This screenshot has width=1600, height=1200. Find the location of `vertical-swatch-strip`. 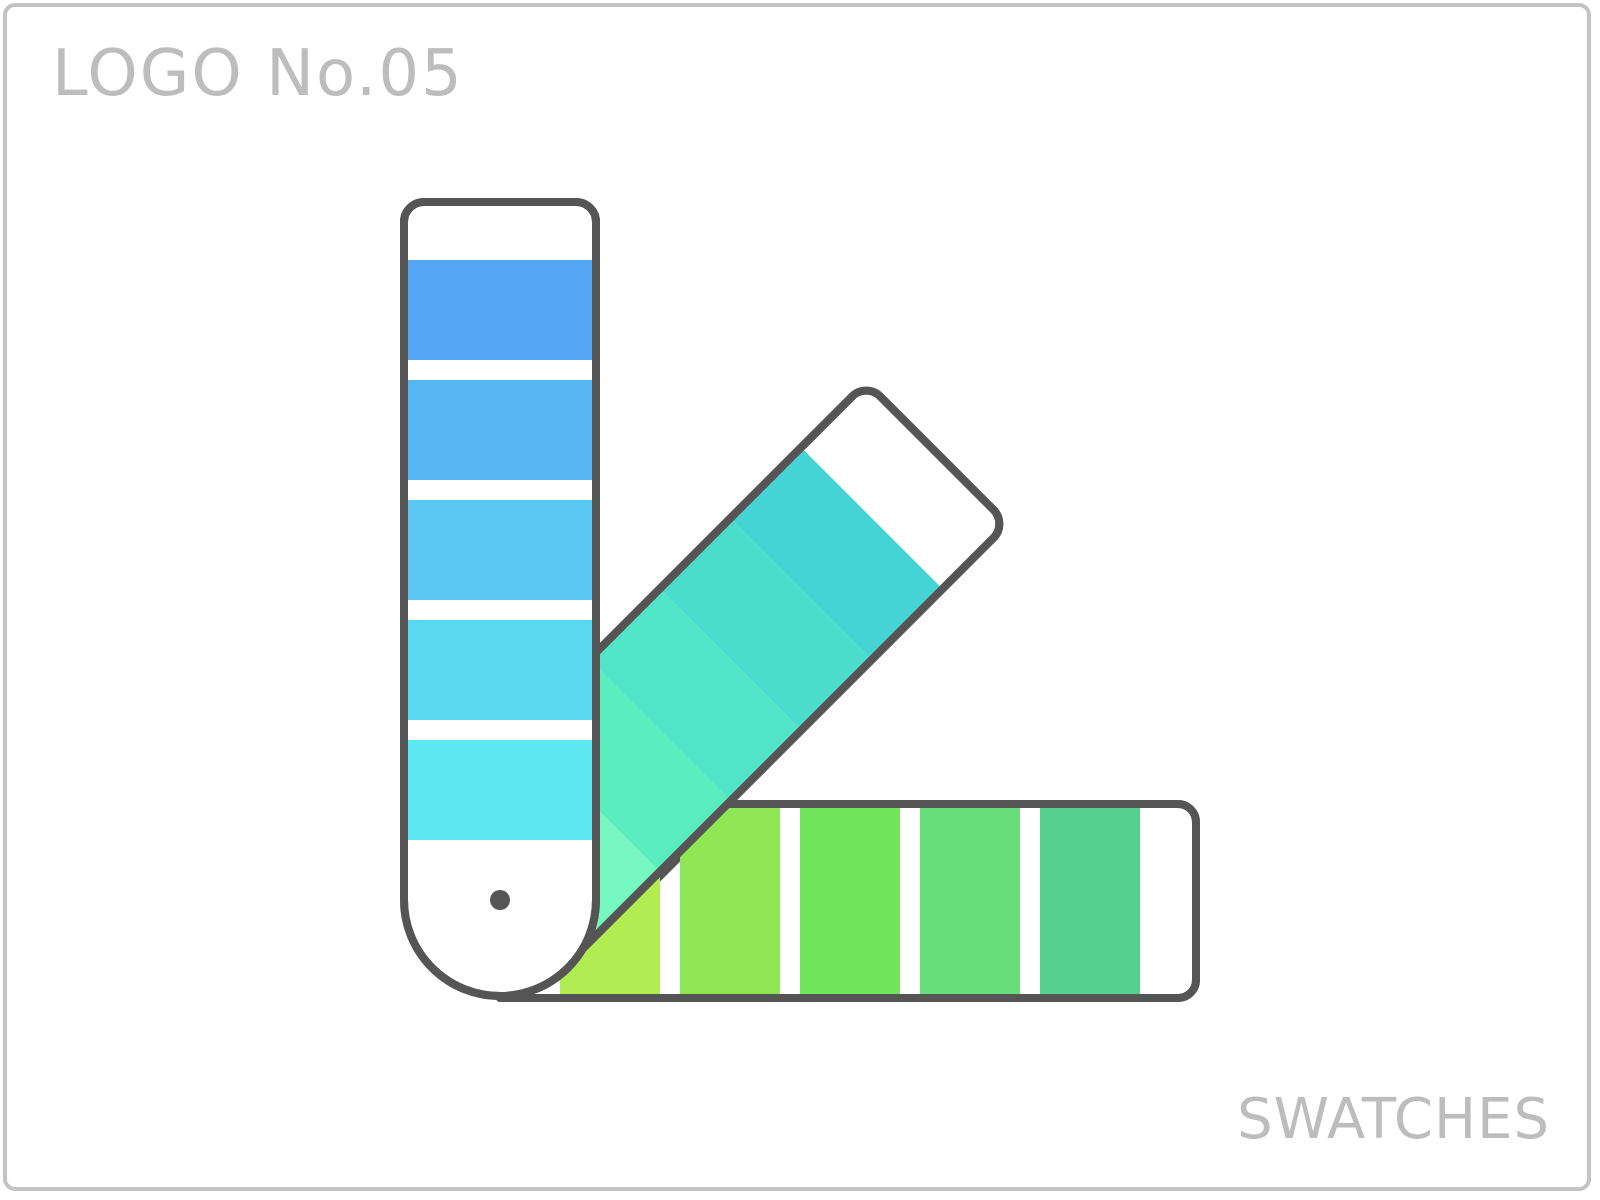

vertical-swatch-strip is located at coordinates (500, 599).